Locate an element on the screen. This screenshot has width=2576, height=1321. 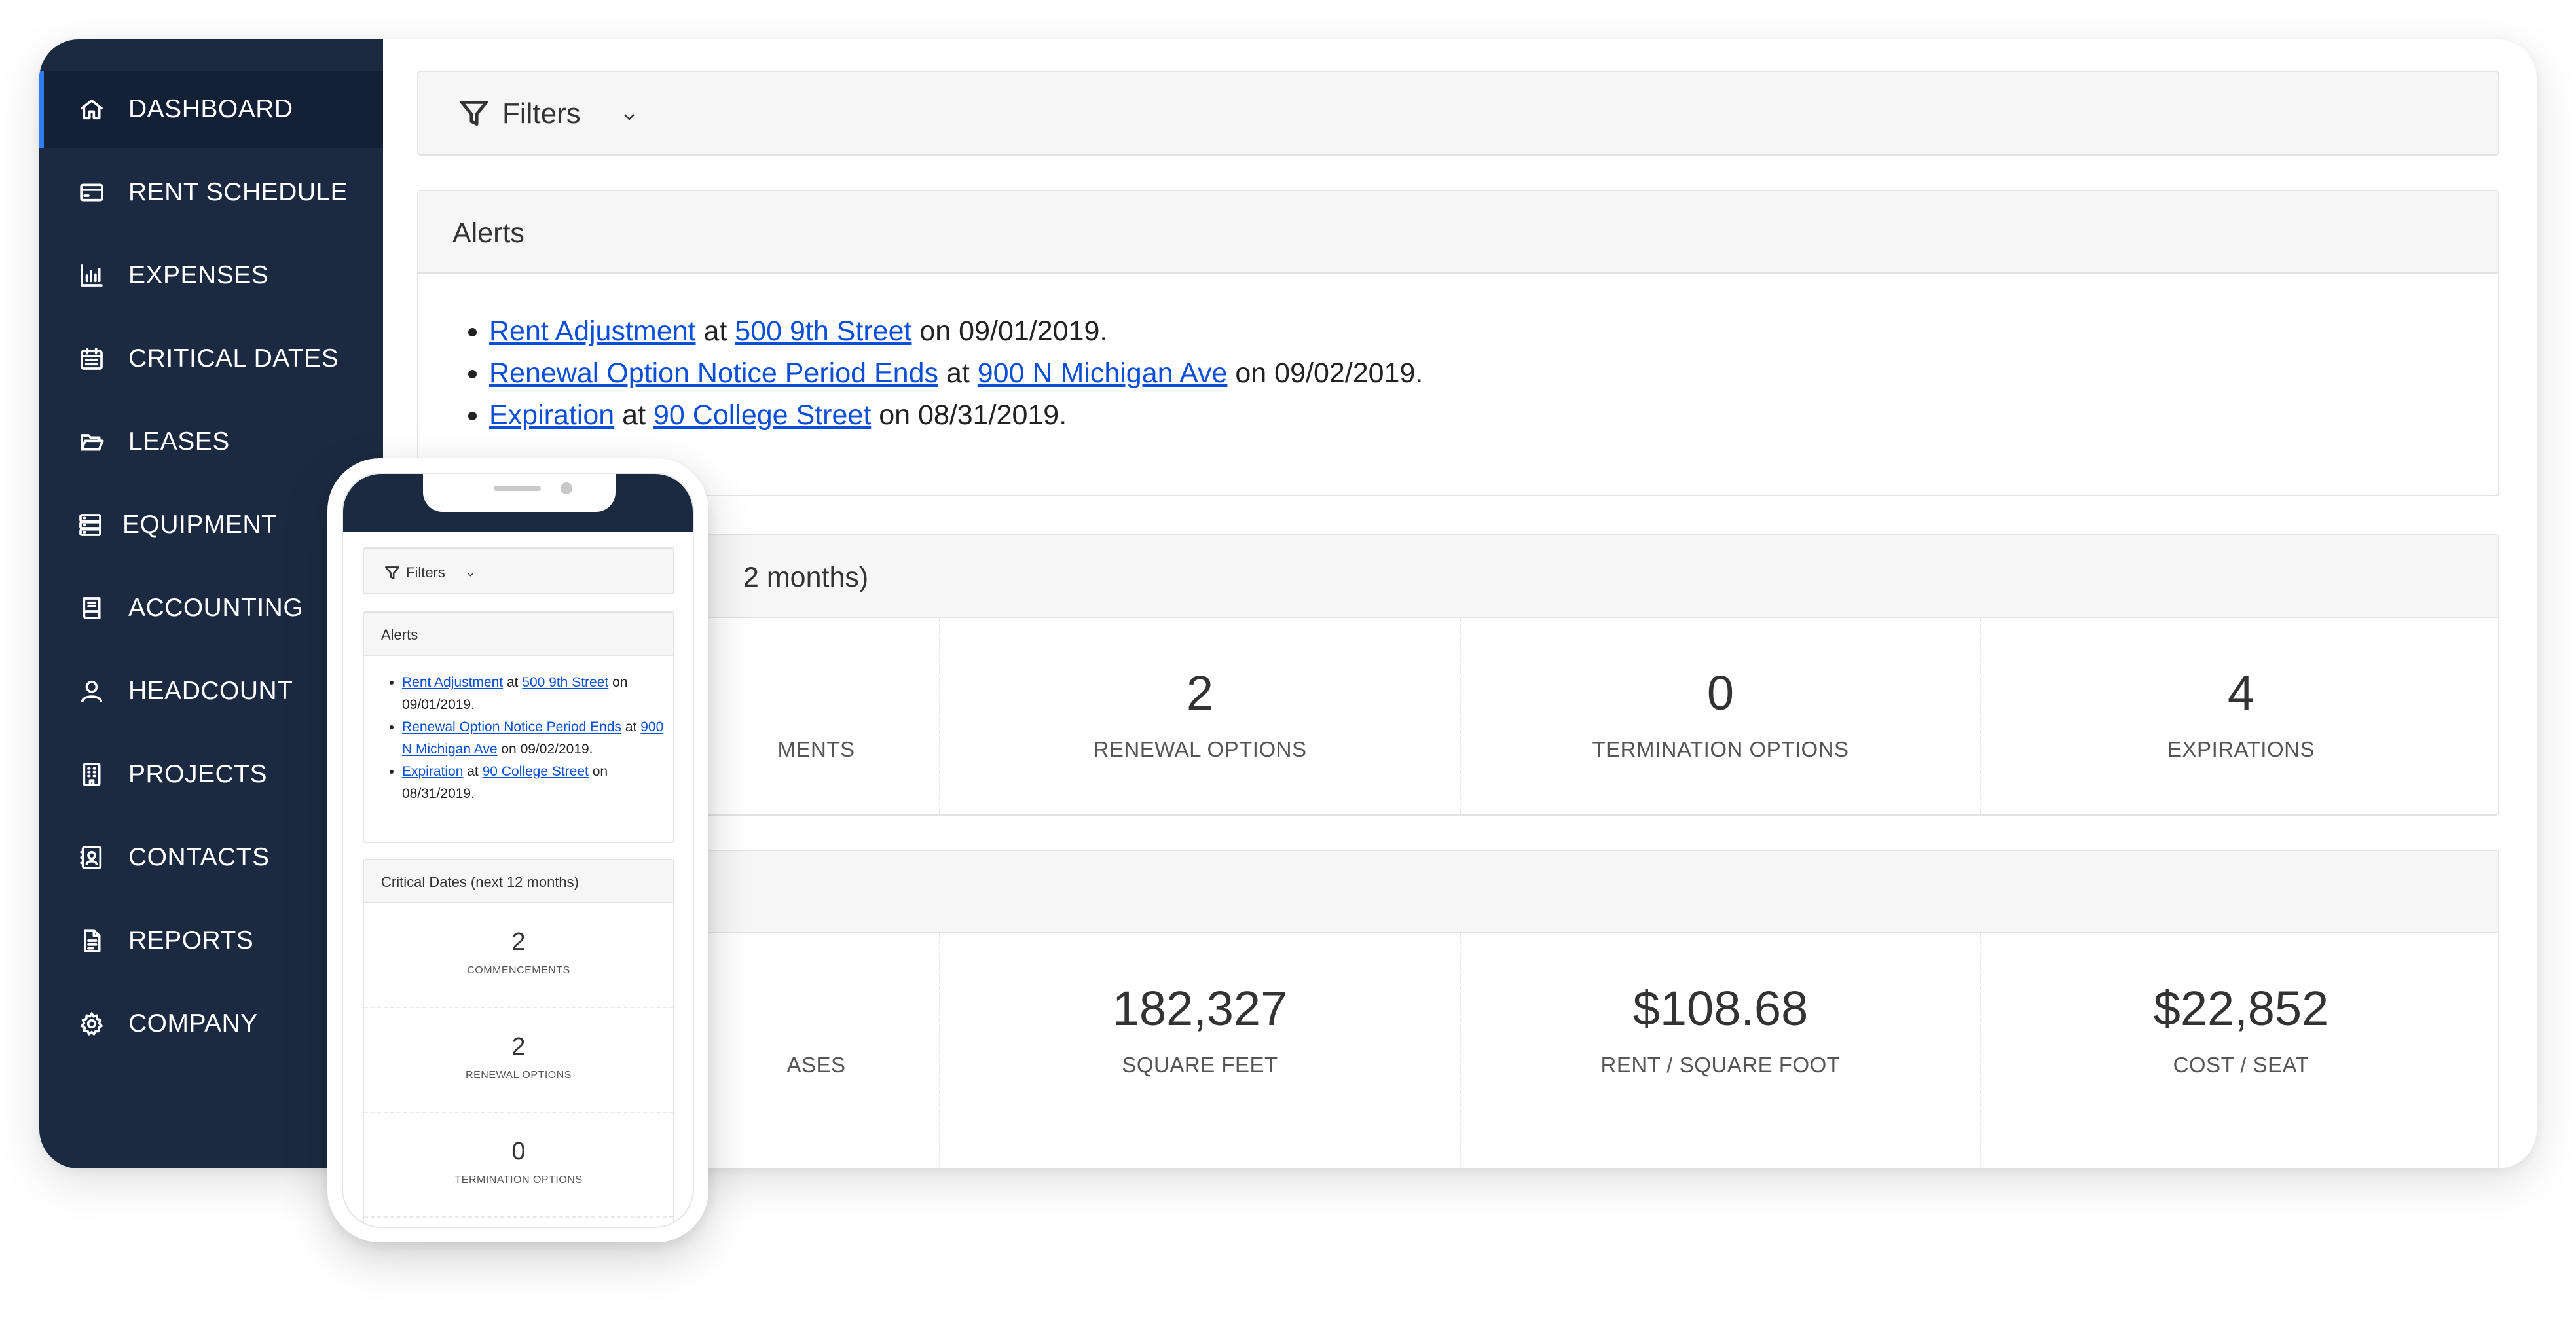
alert-location-link: 900 N Michigan Ave is located at coordinates (1103, 373).